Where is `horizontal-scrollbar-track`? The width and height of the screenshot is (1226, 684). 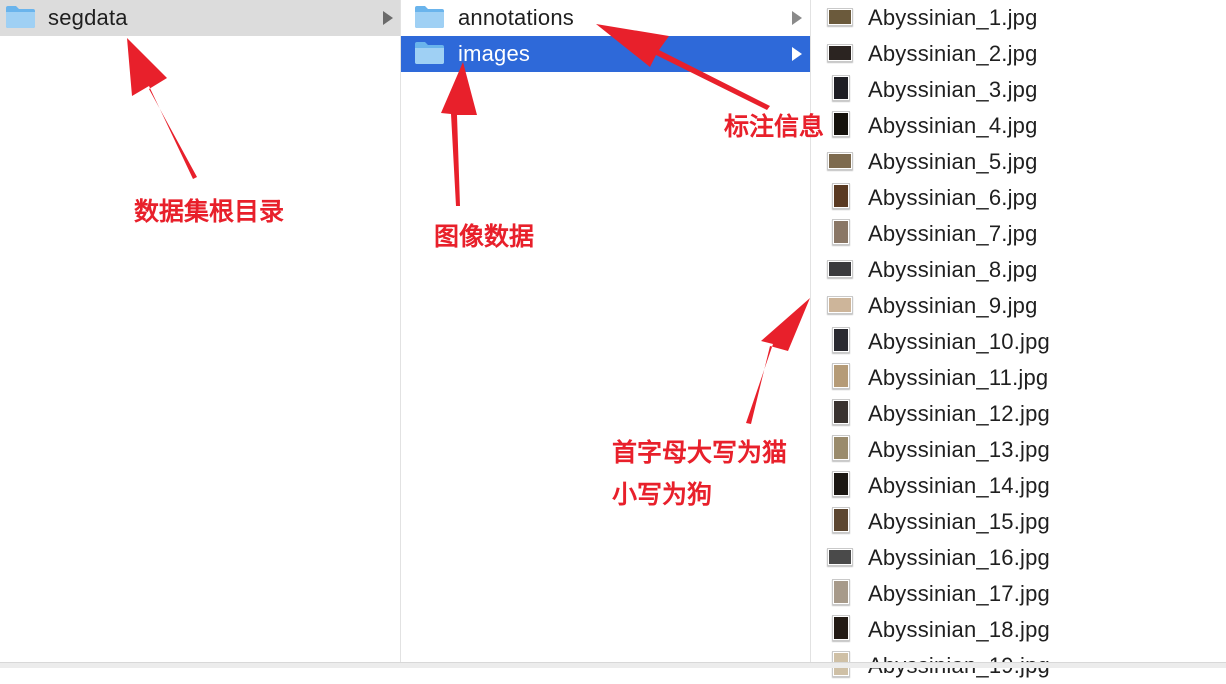
horizontal-scrollbar-track is located at coordinates (613, 665).